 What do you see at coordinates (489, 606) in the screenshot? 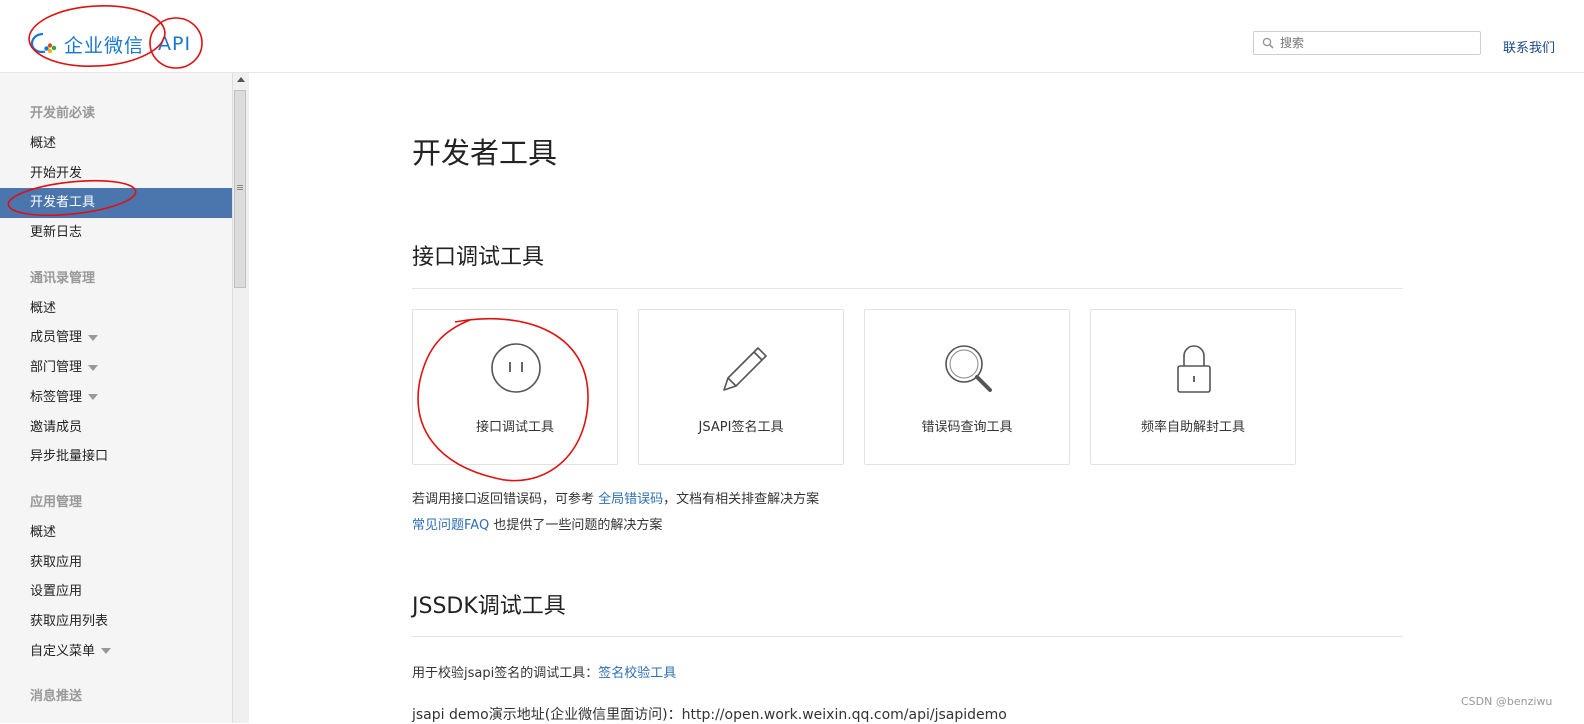
I see `section-title-jssdk: JSSDK调试工具` at bounding box center [489, 606].